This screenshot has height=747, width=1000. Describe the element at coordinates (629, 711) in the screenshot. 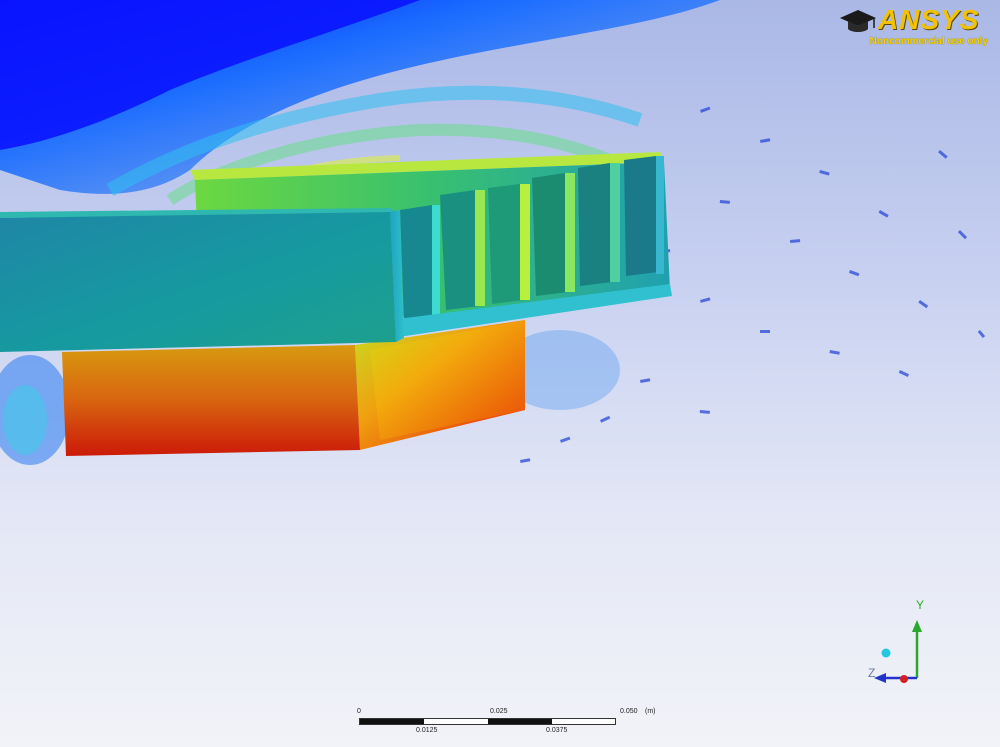

I see `scale-label-0.050: 0.050` at that location.